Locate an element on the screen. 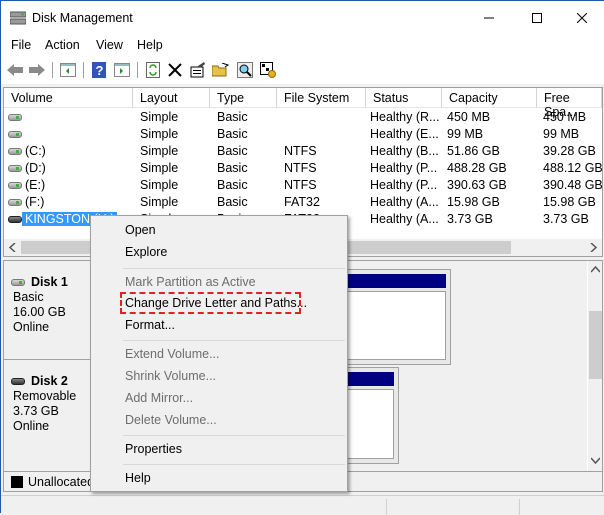 The height and width of the screenshot is (515, 604). status-bar is located at coordinates (302, 505).